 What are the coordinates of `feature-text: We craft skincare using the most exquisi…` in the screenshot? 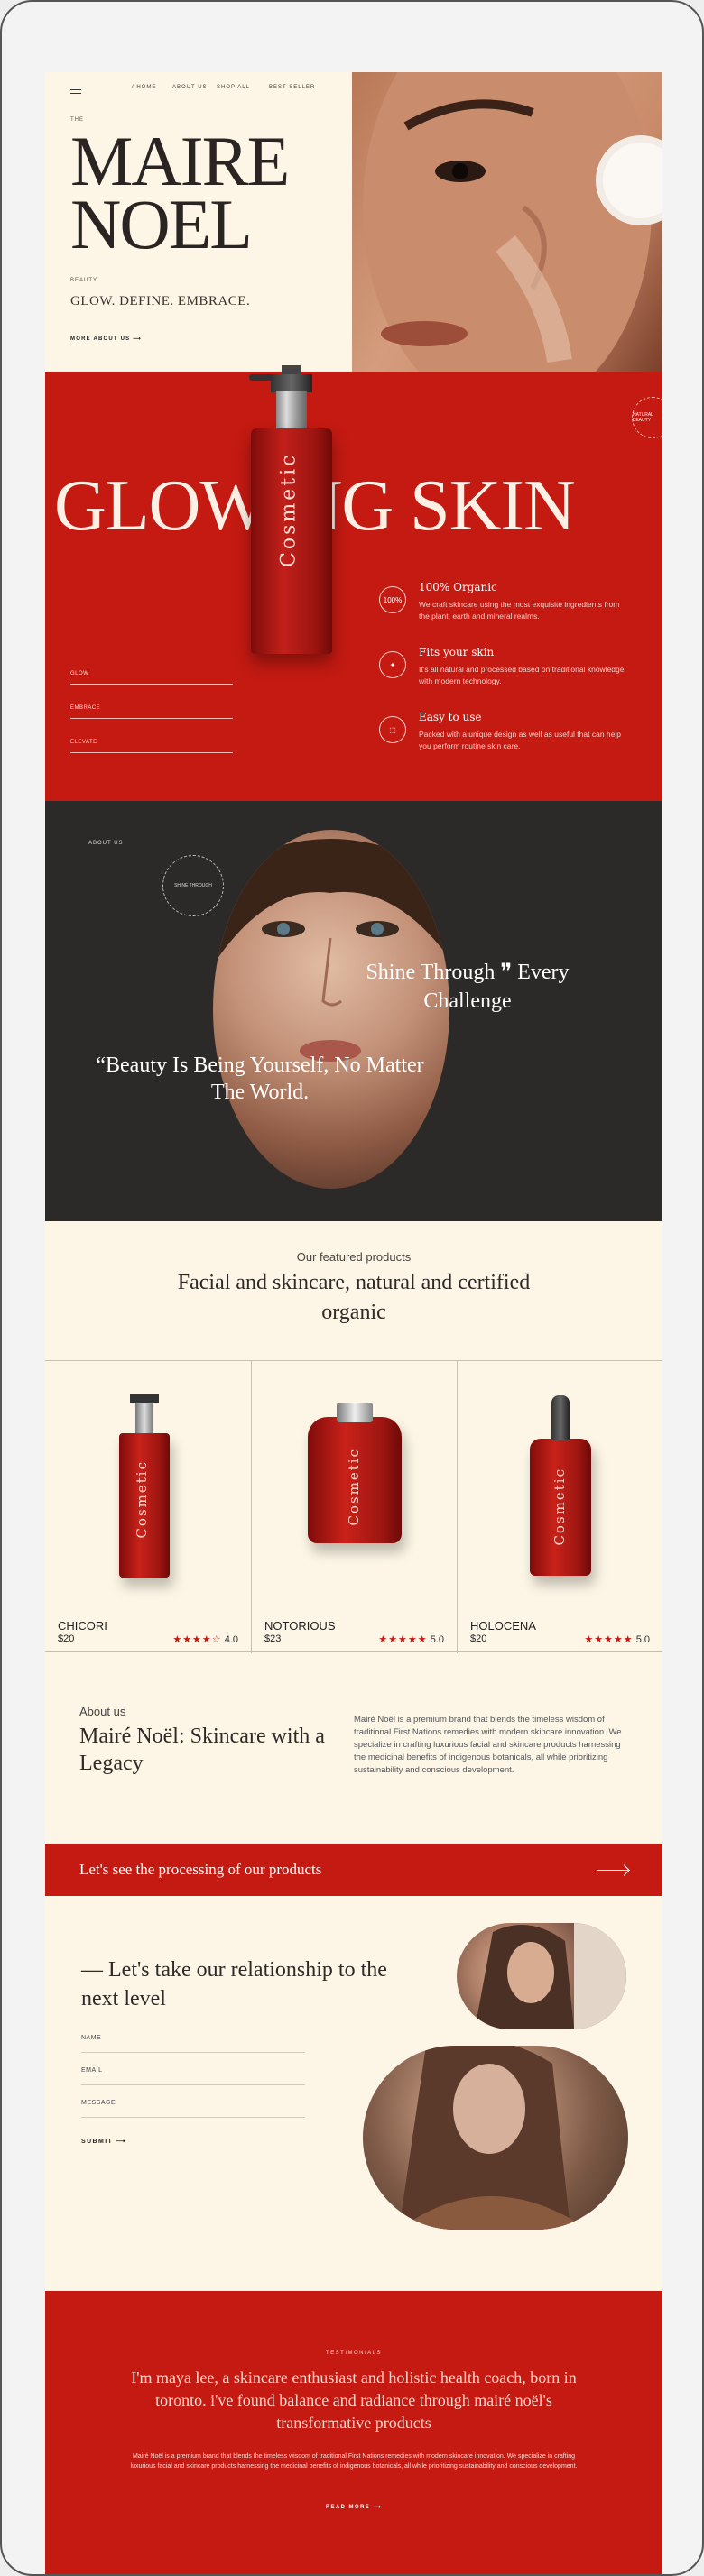 It's located at (519, 611).